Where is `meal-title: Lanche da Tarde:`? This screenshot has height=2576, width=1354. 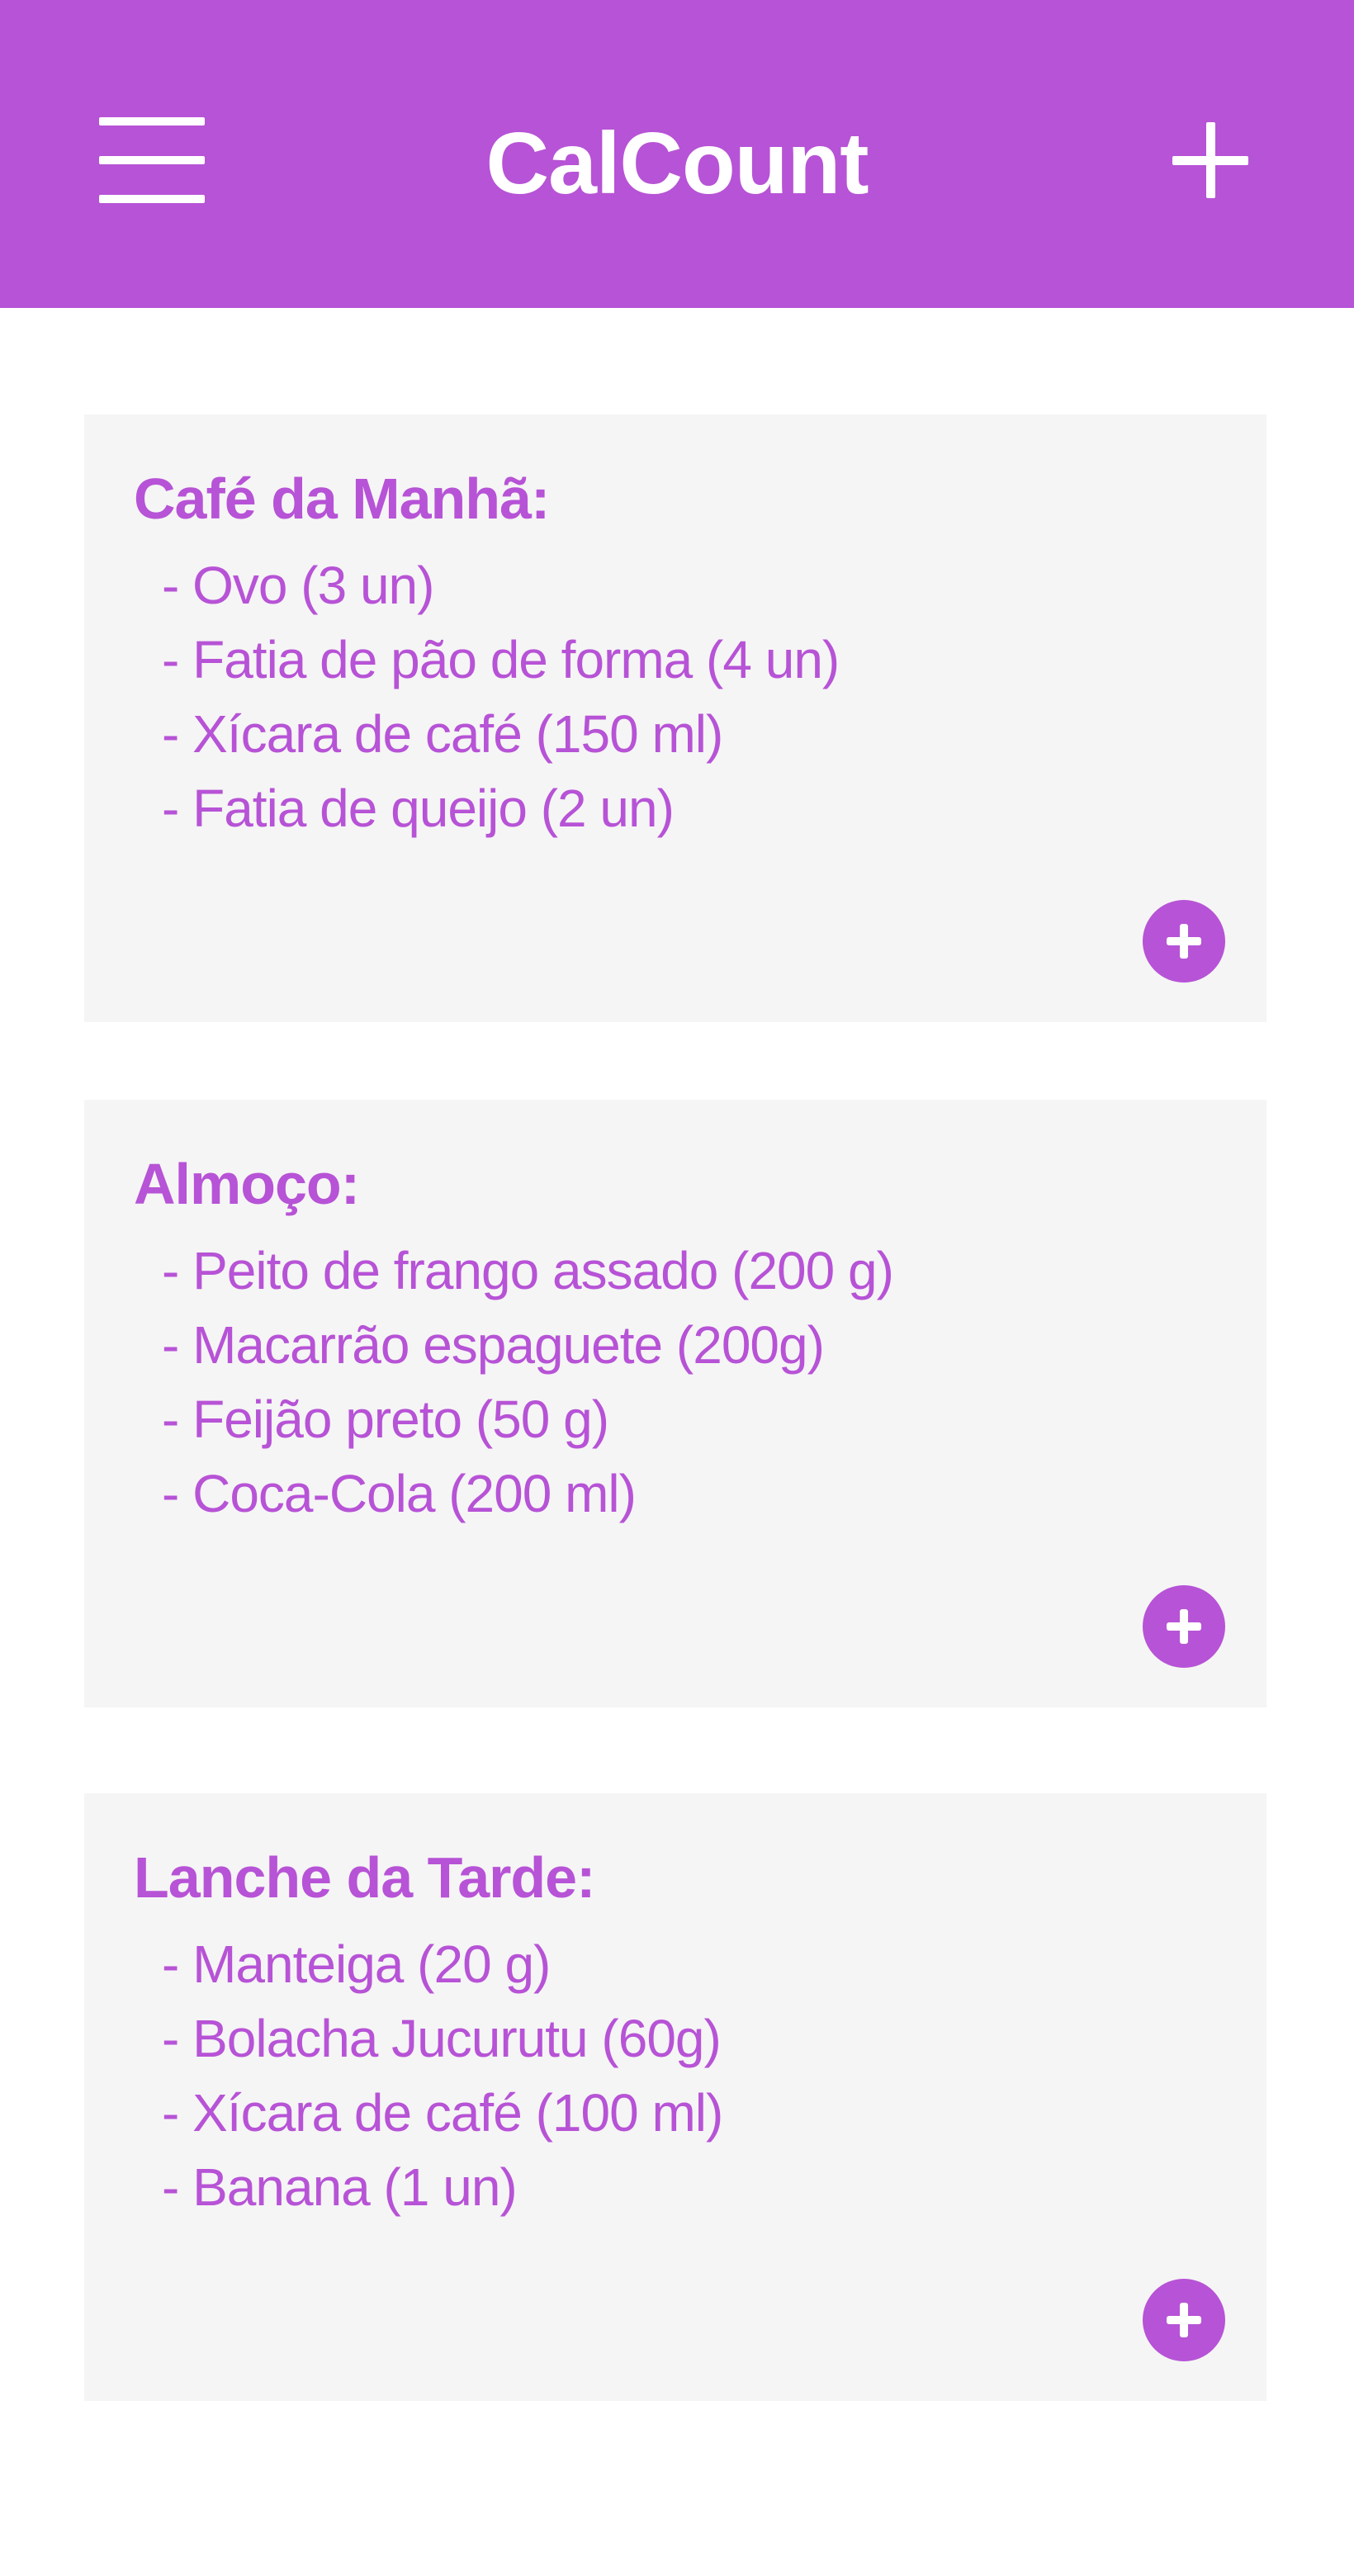
meal-title: Lanche da Tarde: is located at coordinates (364, 1877).